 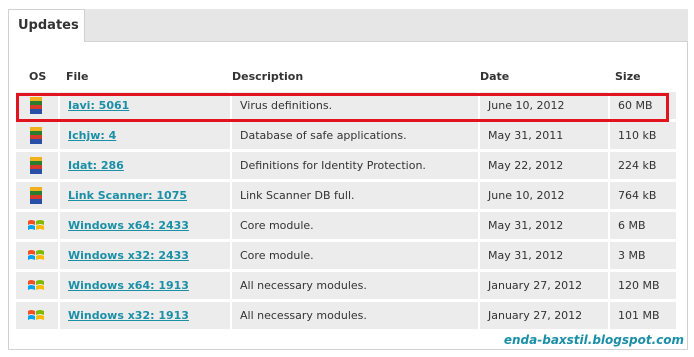 I want to click on description-cell: Definitions for Identity Protection., so click(x=355, y=165).